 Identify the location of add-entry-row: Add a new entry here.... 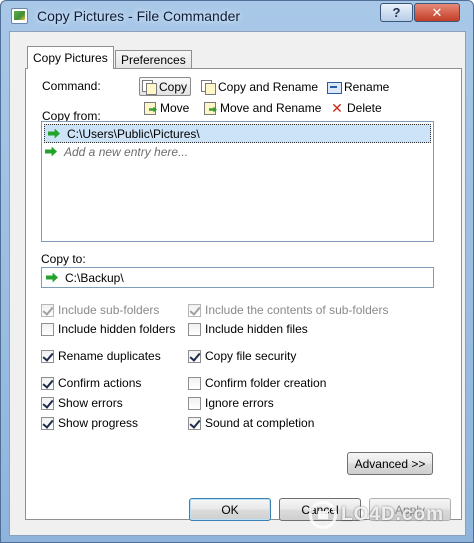
(115, 151).